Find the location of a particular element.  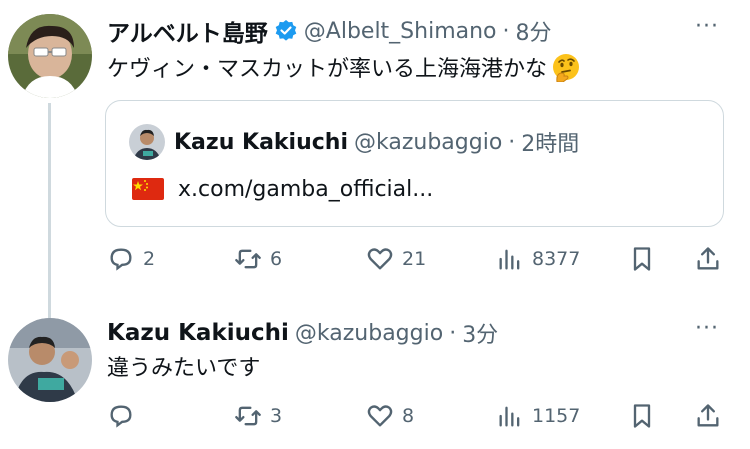

cn-flag-icon is located at coordinates (148, 189).